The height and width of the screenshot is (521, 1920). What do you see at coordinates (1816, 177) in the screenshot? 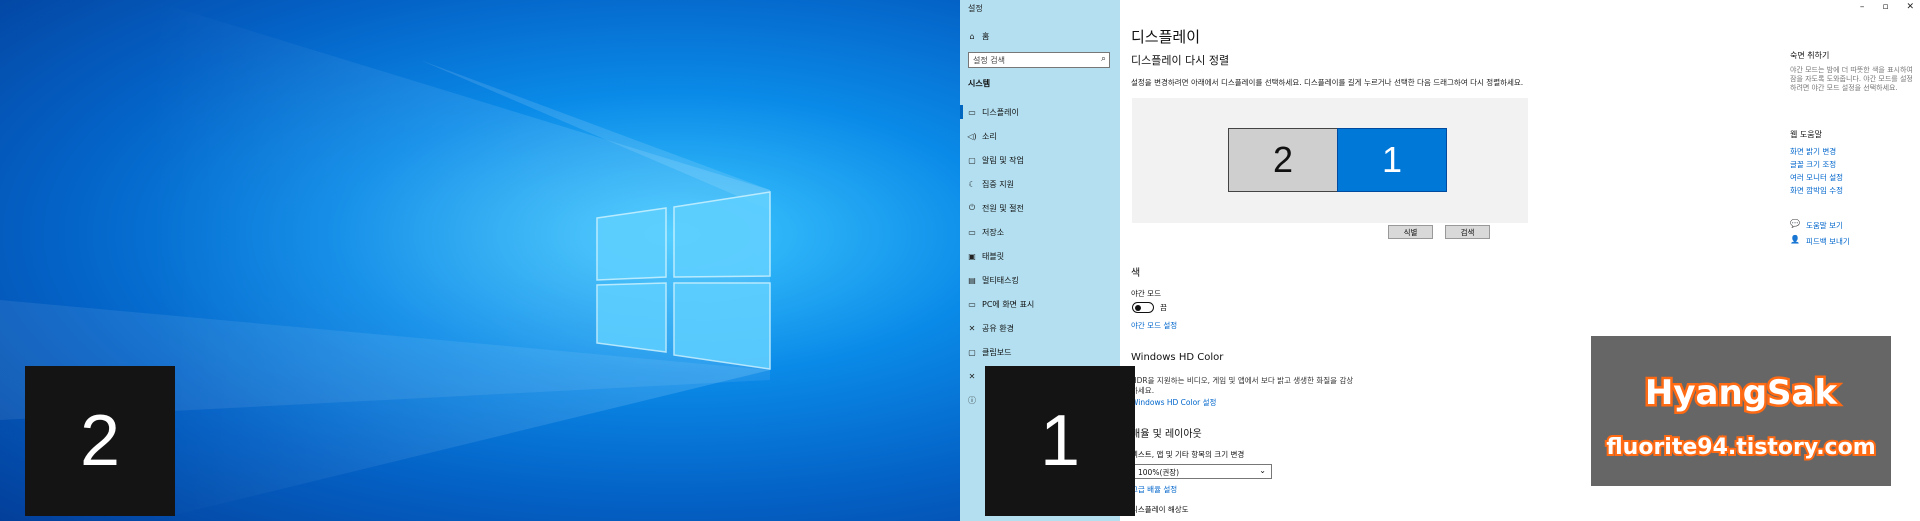
I see `help-link-multi-monitor: 여러 모니터 설정` at bounding box center [1816, 177].